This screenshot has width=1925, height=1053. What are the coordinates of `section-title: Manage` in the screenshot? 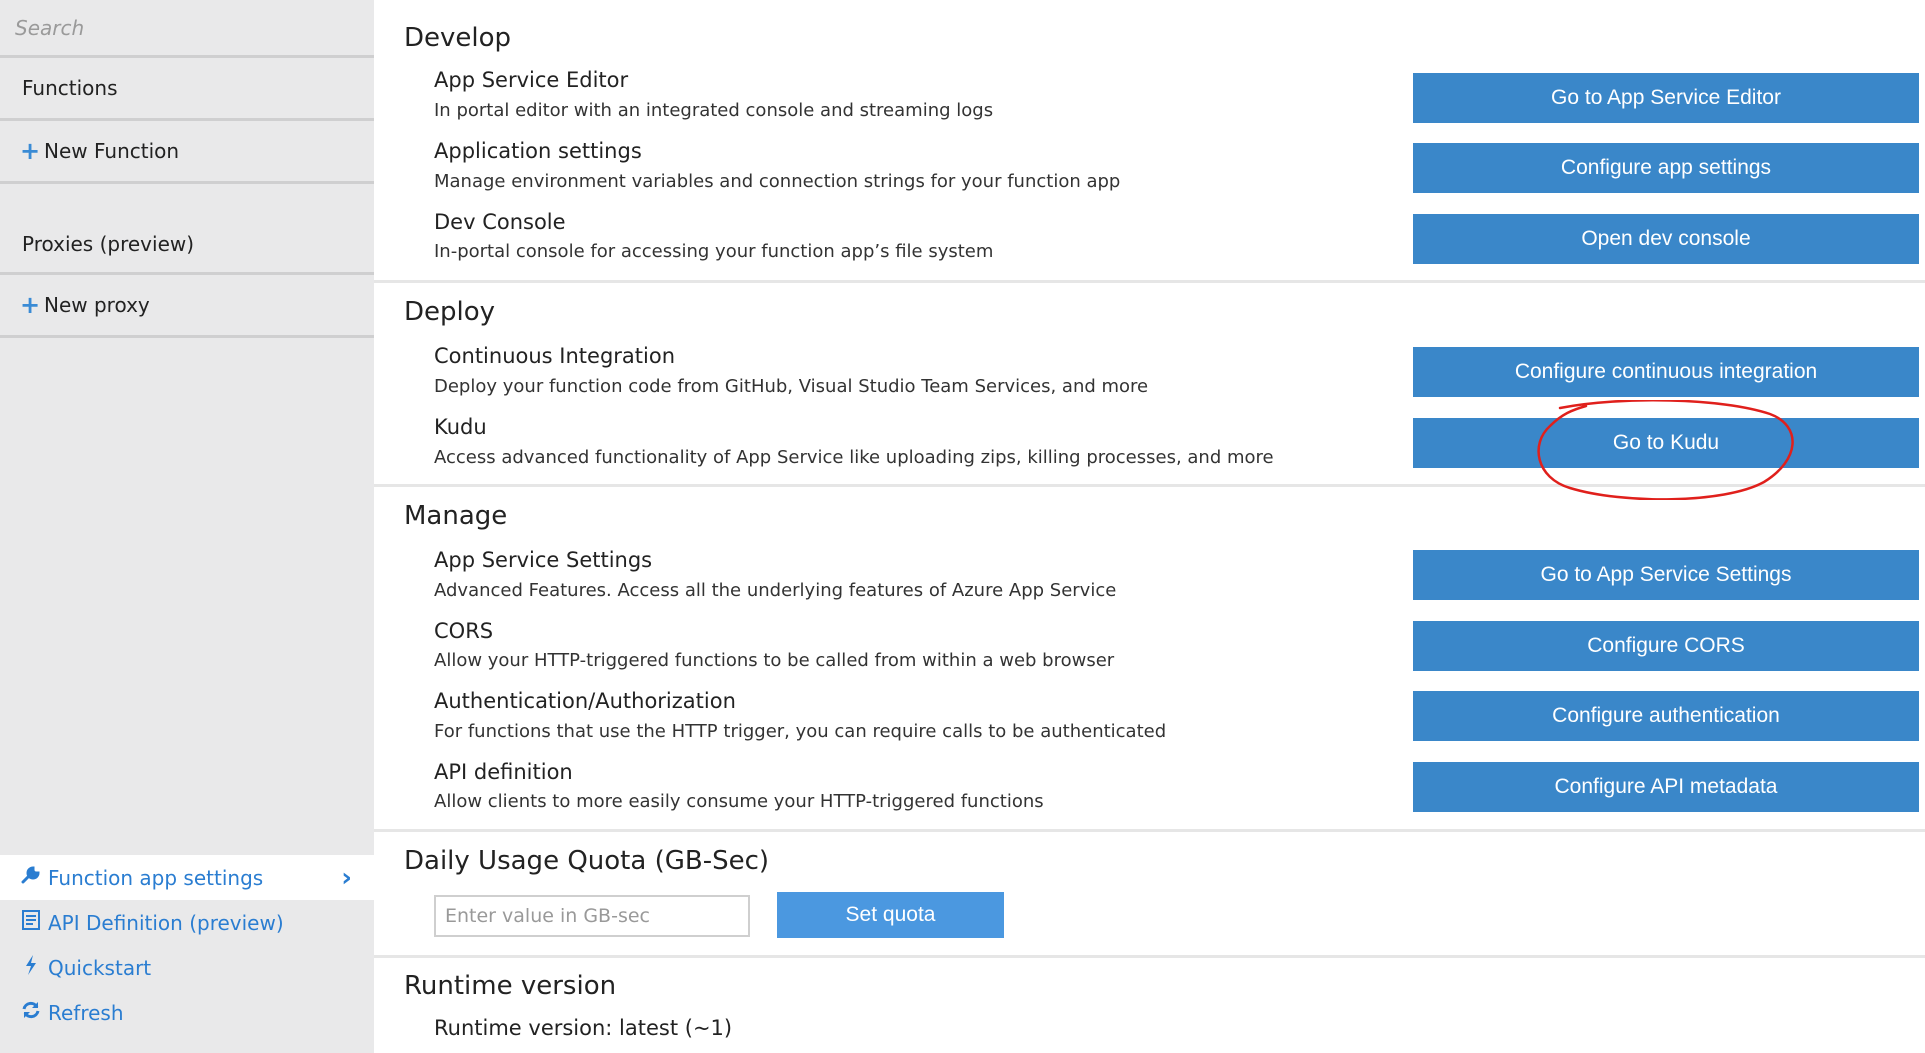 It's located at (456, 516).